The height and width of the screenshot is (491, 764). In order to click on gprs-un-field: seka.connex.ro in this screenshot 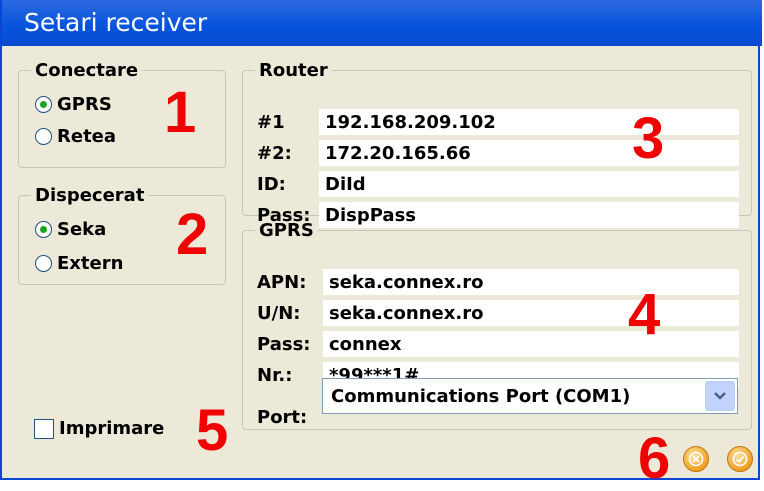, I will do `click(531, 313)`.